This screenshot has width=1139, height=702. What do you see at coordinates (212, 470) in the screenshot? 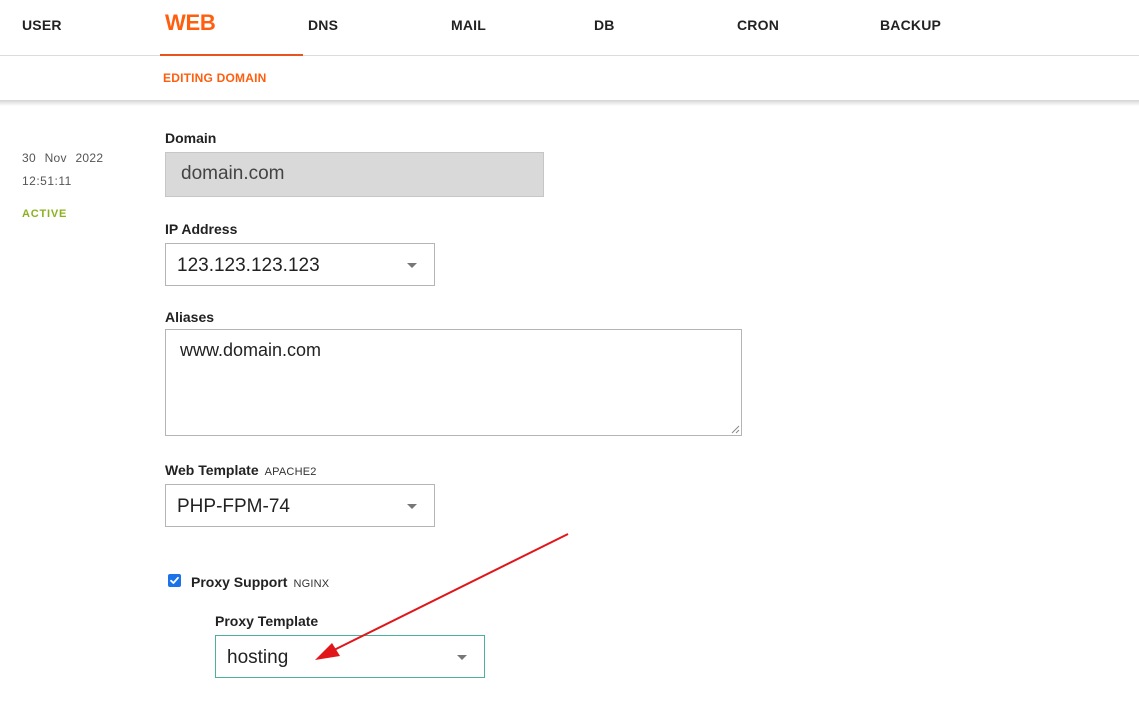
I see `web-template-label-text: Web Template` at bounding box center [212, 470].